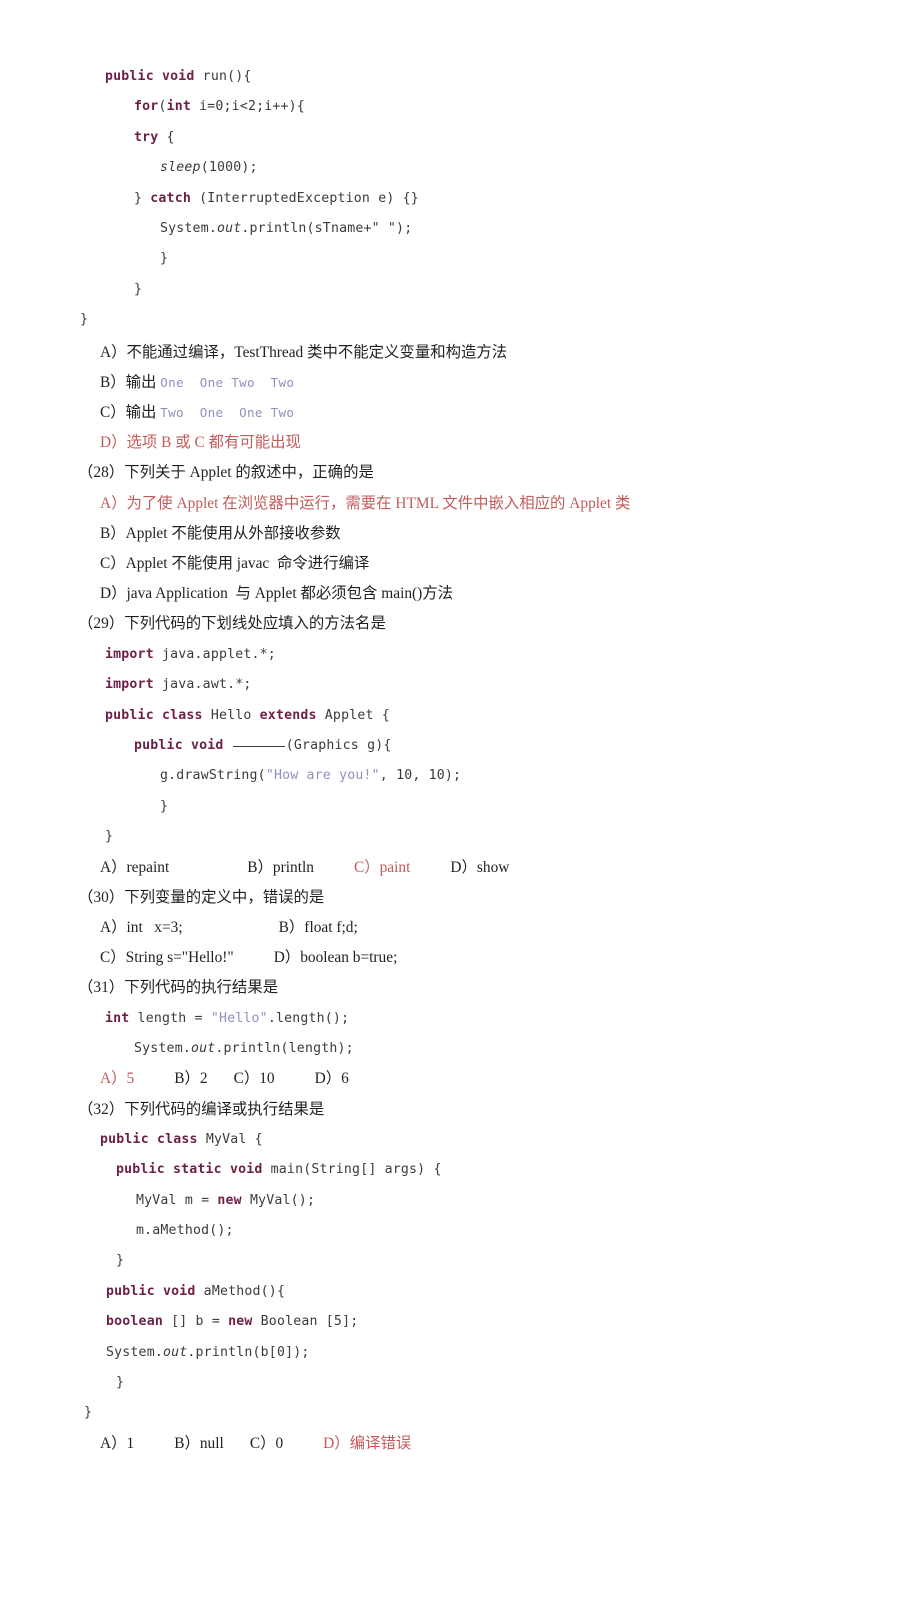  I want to click on option-b-prefix: B）输出, so click(130, 382).